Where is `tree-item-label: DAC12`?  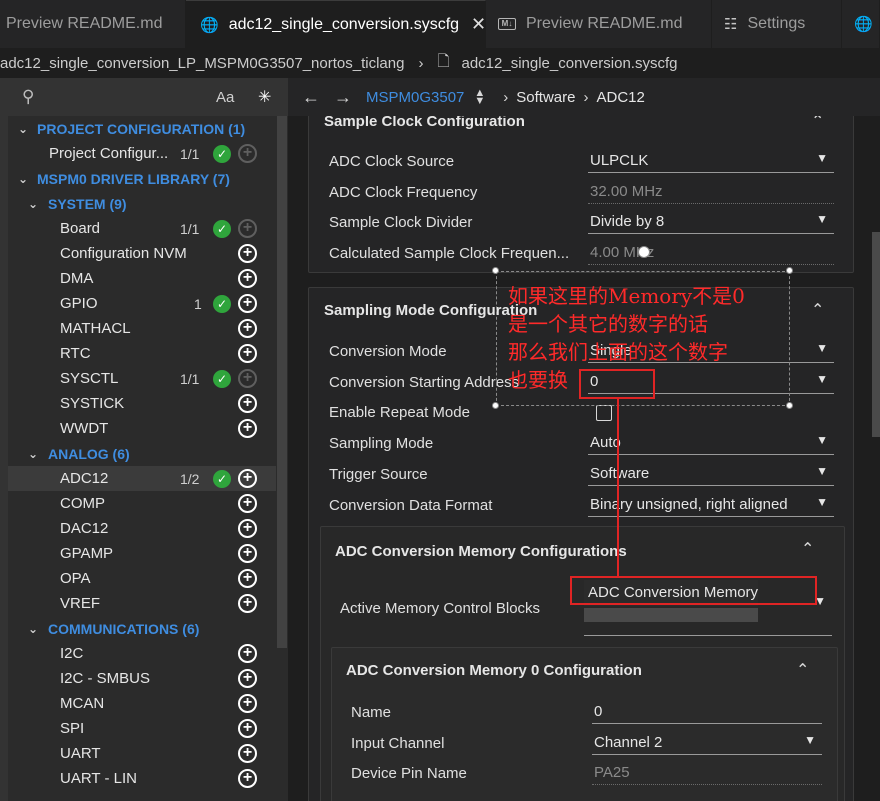
tree-item-label: DAC12 is located at coordinates (84, 528).